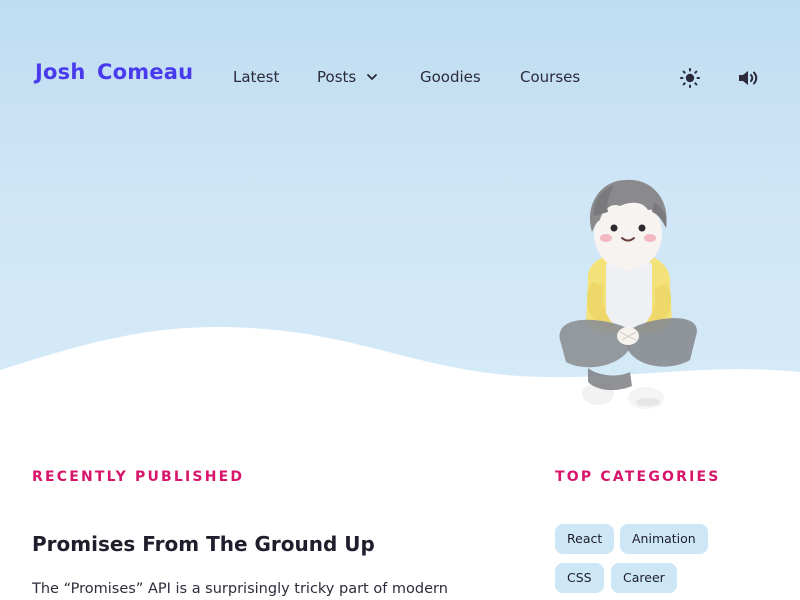 The image size is (800, 600). I want to click on theme-toggle-button, so click(690, 78).